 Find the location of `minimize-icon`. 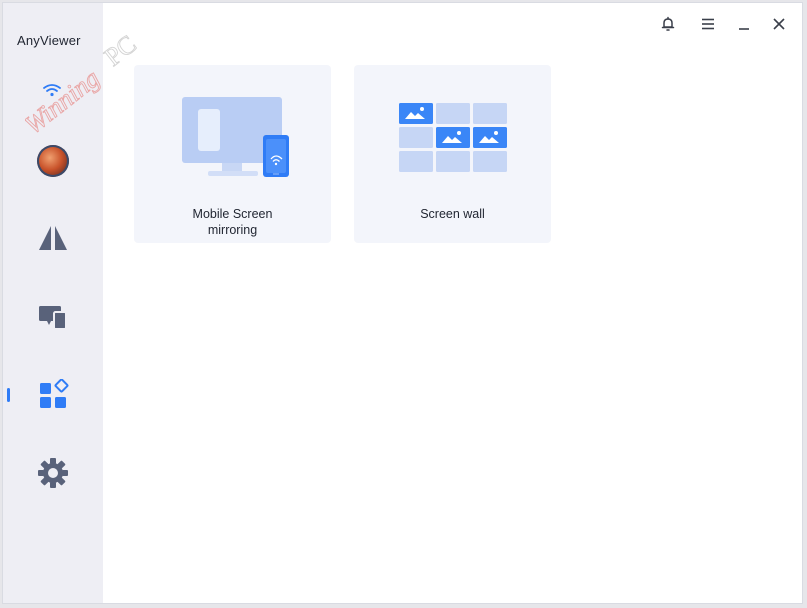

minimize-icon is located at coordinates (744, 24).